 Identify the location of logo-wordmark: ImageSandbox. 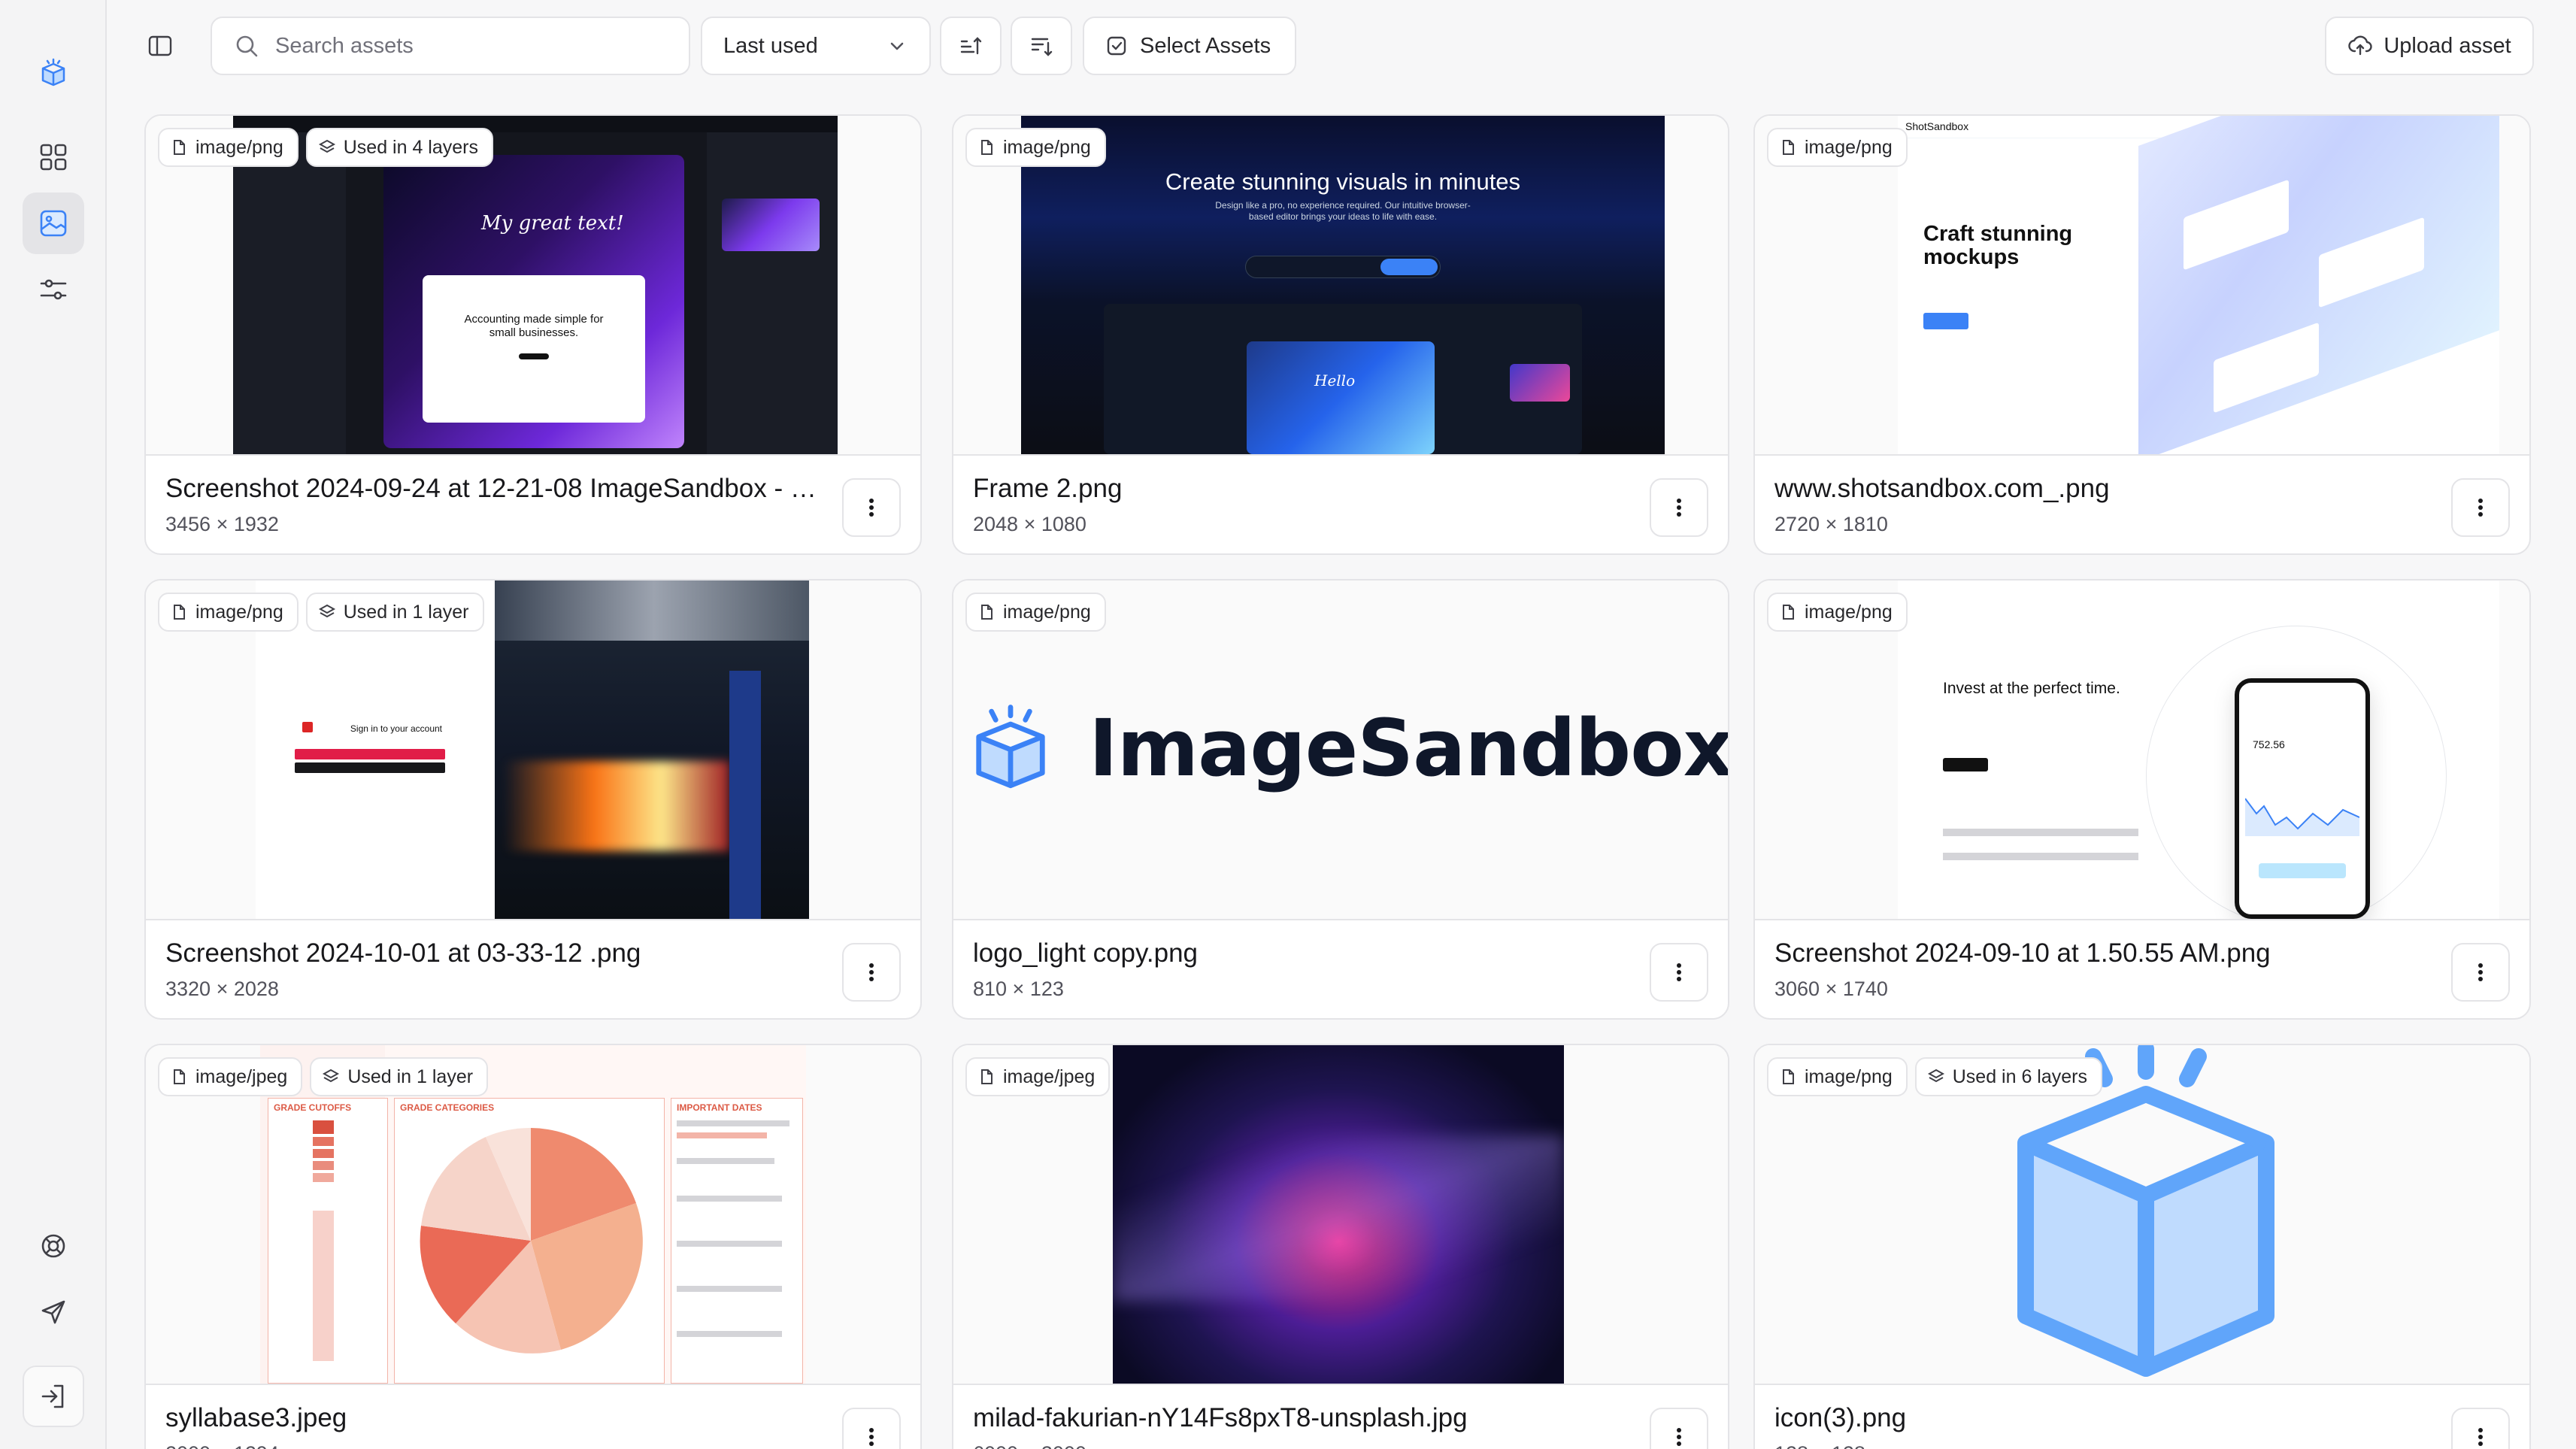
(1408, 748).